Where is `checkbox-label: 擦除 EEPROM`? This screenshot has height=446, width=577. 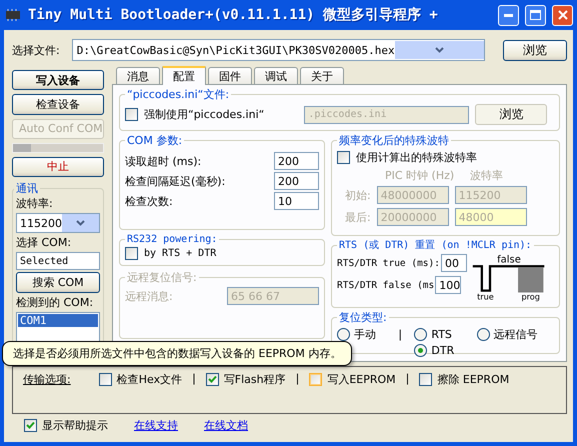
checkbox-label: 擦除 EEPROM is located at coordinates (473, 379).